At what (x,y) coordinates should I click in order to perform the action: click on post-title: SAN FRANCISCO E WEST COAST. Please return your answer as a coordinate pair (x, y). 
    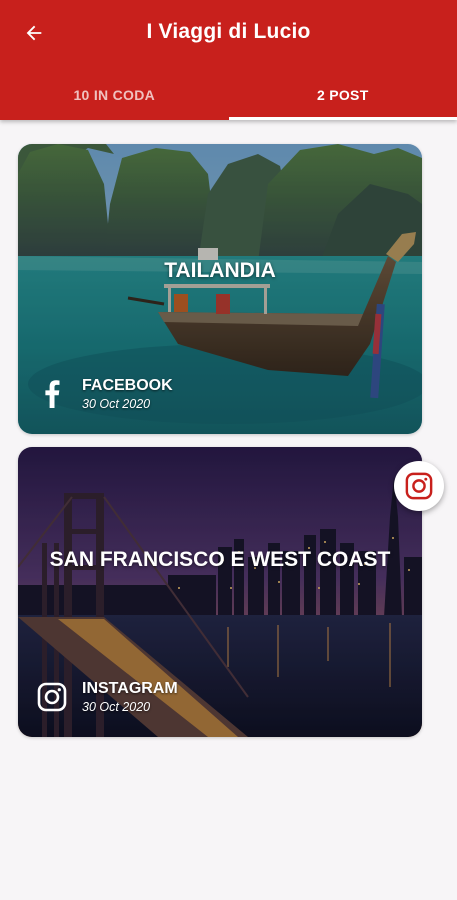
    Looking at the image, I should click on (220, 559).